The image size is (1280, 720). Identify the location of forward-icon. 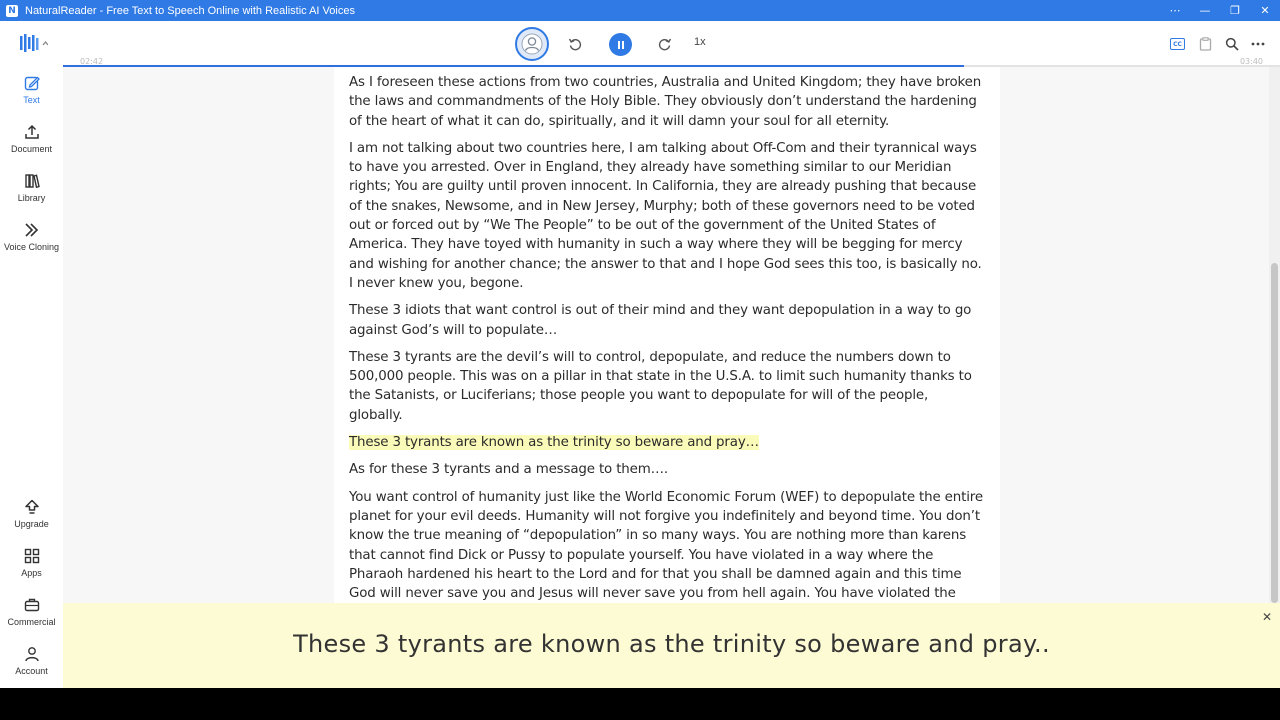
(665, 44).